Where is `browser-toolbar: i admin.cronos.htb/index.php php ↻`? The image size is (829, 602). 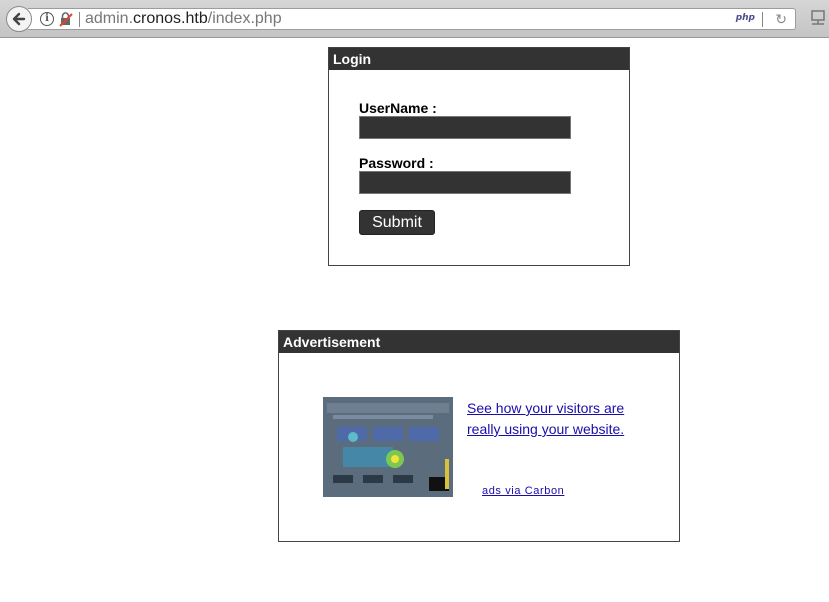 browser-toolbar: i admin.cronos.htb/index.php php ↻ is located at coordinates (414, 19).